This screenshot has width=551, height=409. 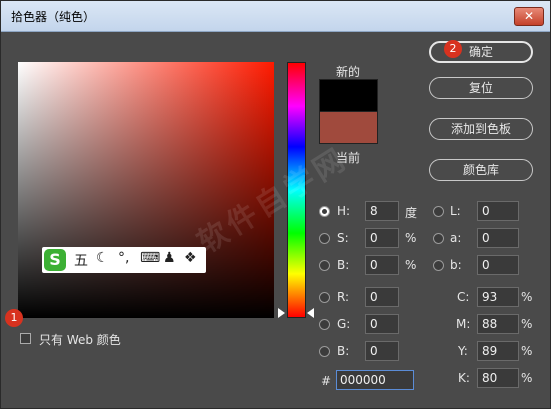 What do you see at coordinates (498, 297) in the screenshot?
I see `c-input: 93` at bounding box center [498, 297].